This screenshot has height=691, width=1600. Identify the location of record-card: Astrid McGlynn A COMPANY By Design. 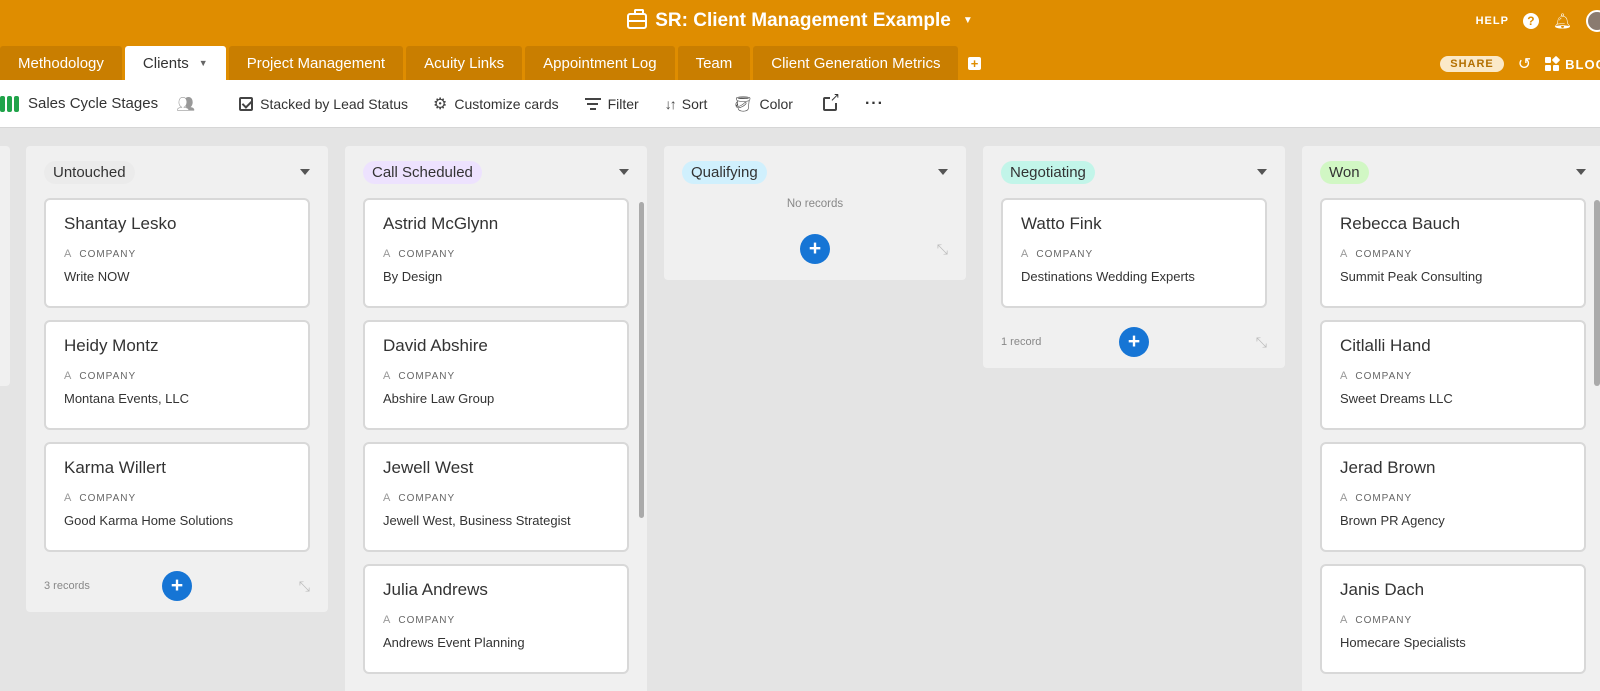
(496, 253).